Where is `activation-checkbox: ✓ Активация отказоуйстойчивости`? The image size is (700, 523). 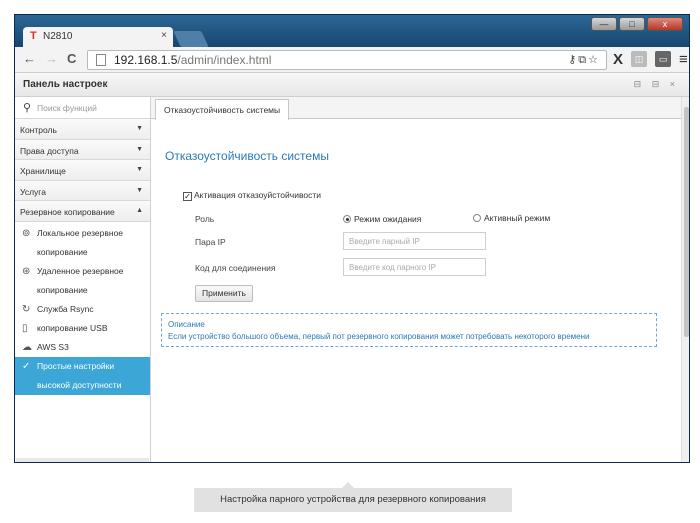 activation-checkbox: ✓ Активация отказоуйстойчивости is located at coordinates (252, 195).